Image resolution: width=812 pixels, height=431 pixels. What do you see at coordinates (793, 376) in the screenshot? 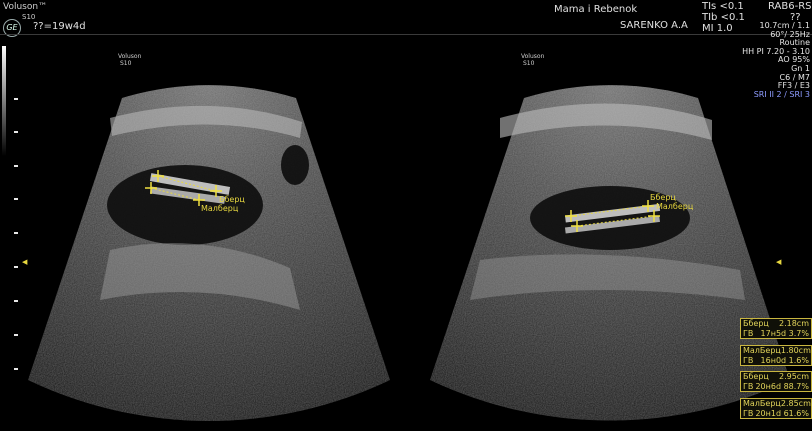
I see `measurement-value: 2.95cm` at bounding box center [793, 376].